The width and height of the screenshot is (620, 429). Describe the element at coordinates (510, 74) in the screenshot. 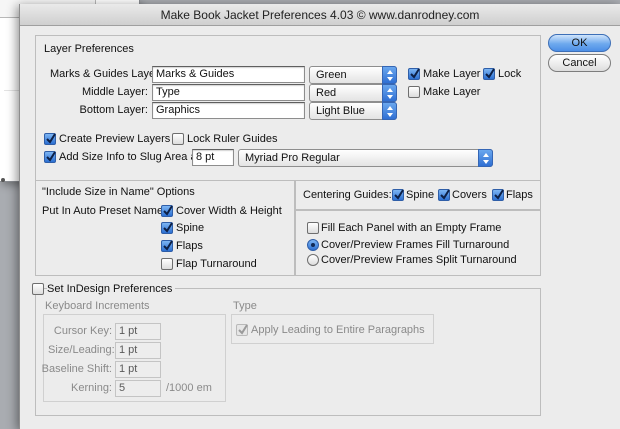

I see `lock-label: Lock` at that location.